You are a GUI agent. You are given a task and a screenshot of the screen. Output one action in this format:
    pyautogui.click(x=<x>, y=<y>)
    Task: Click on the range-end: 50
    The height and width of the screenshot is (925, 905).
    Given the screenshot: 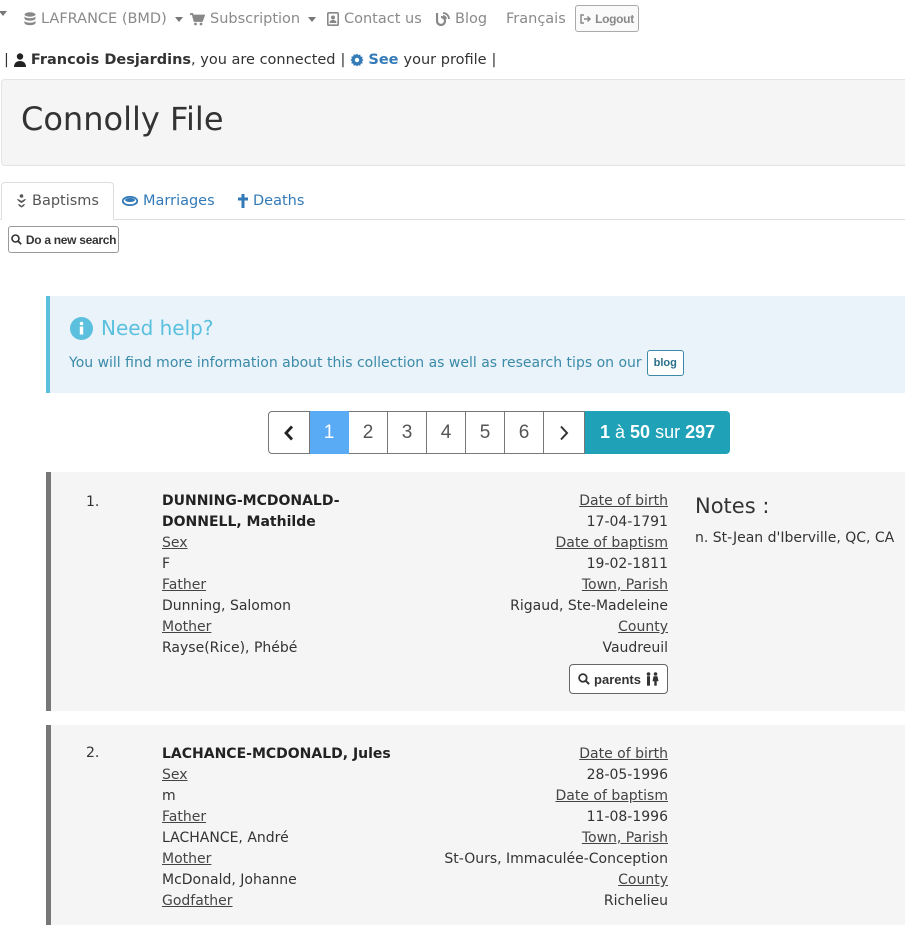 What is the action you would take?
    pyautogui.click(x=640, y=432)
    